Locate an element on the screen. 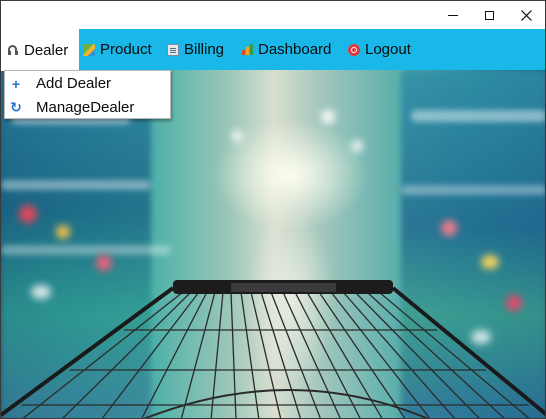 The image size is (546, 419). add-dealer-label: Add Dealer is located at coordinates (74, 83).